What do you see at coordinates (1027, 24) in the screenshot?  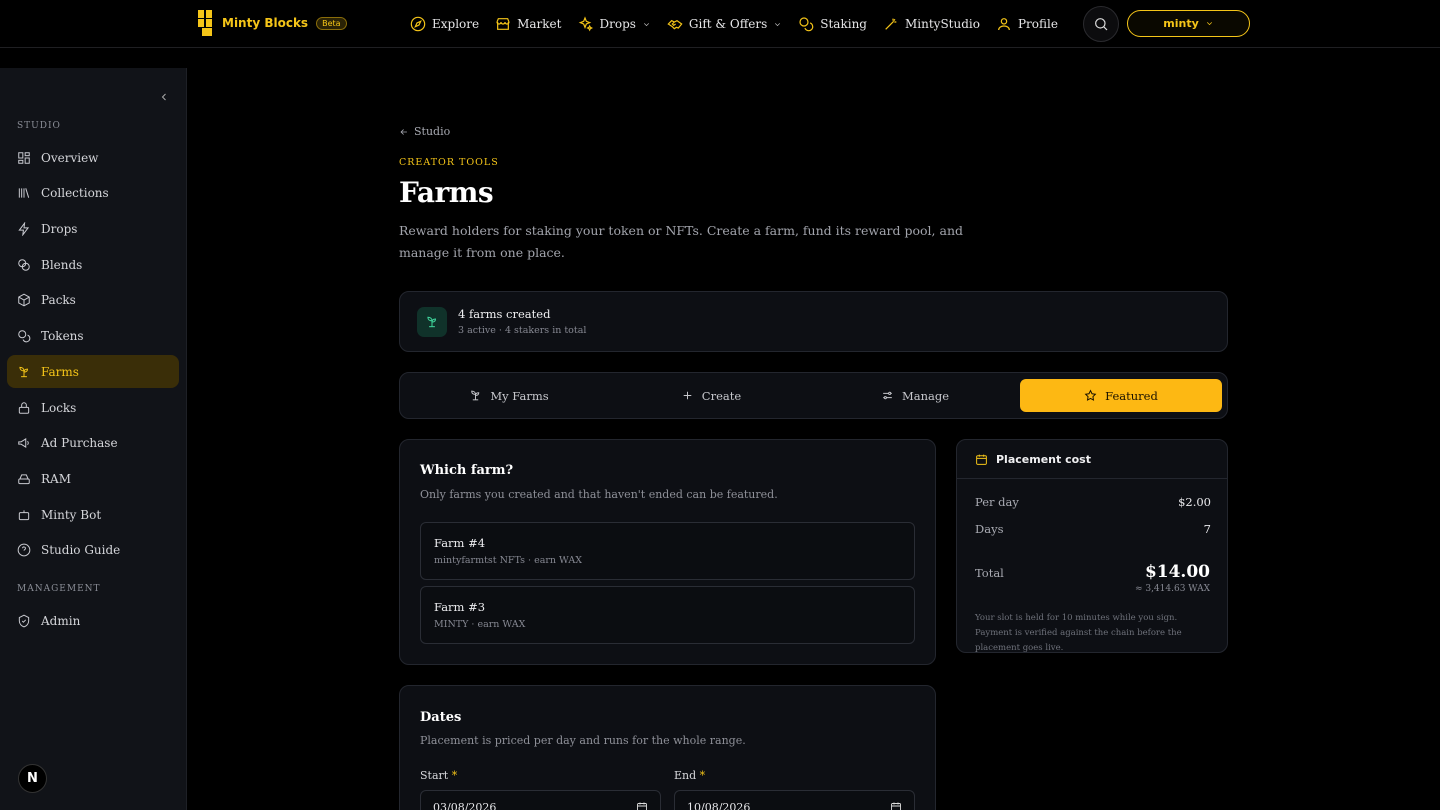 I see `nav-profile: Profile` at bounding box center [1027, 24].